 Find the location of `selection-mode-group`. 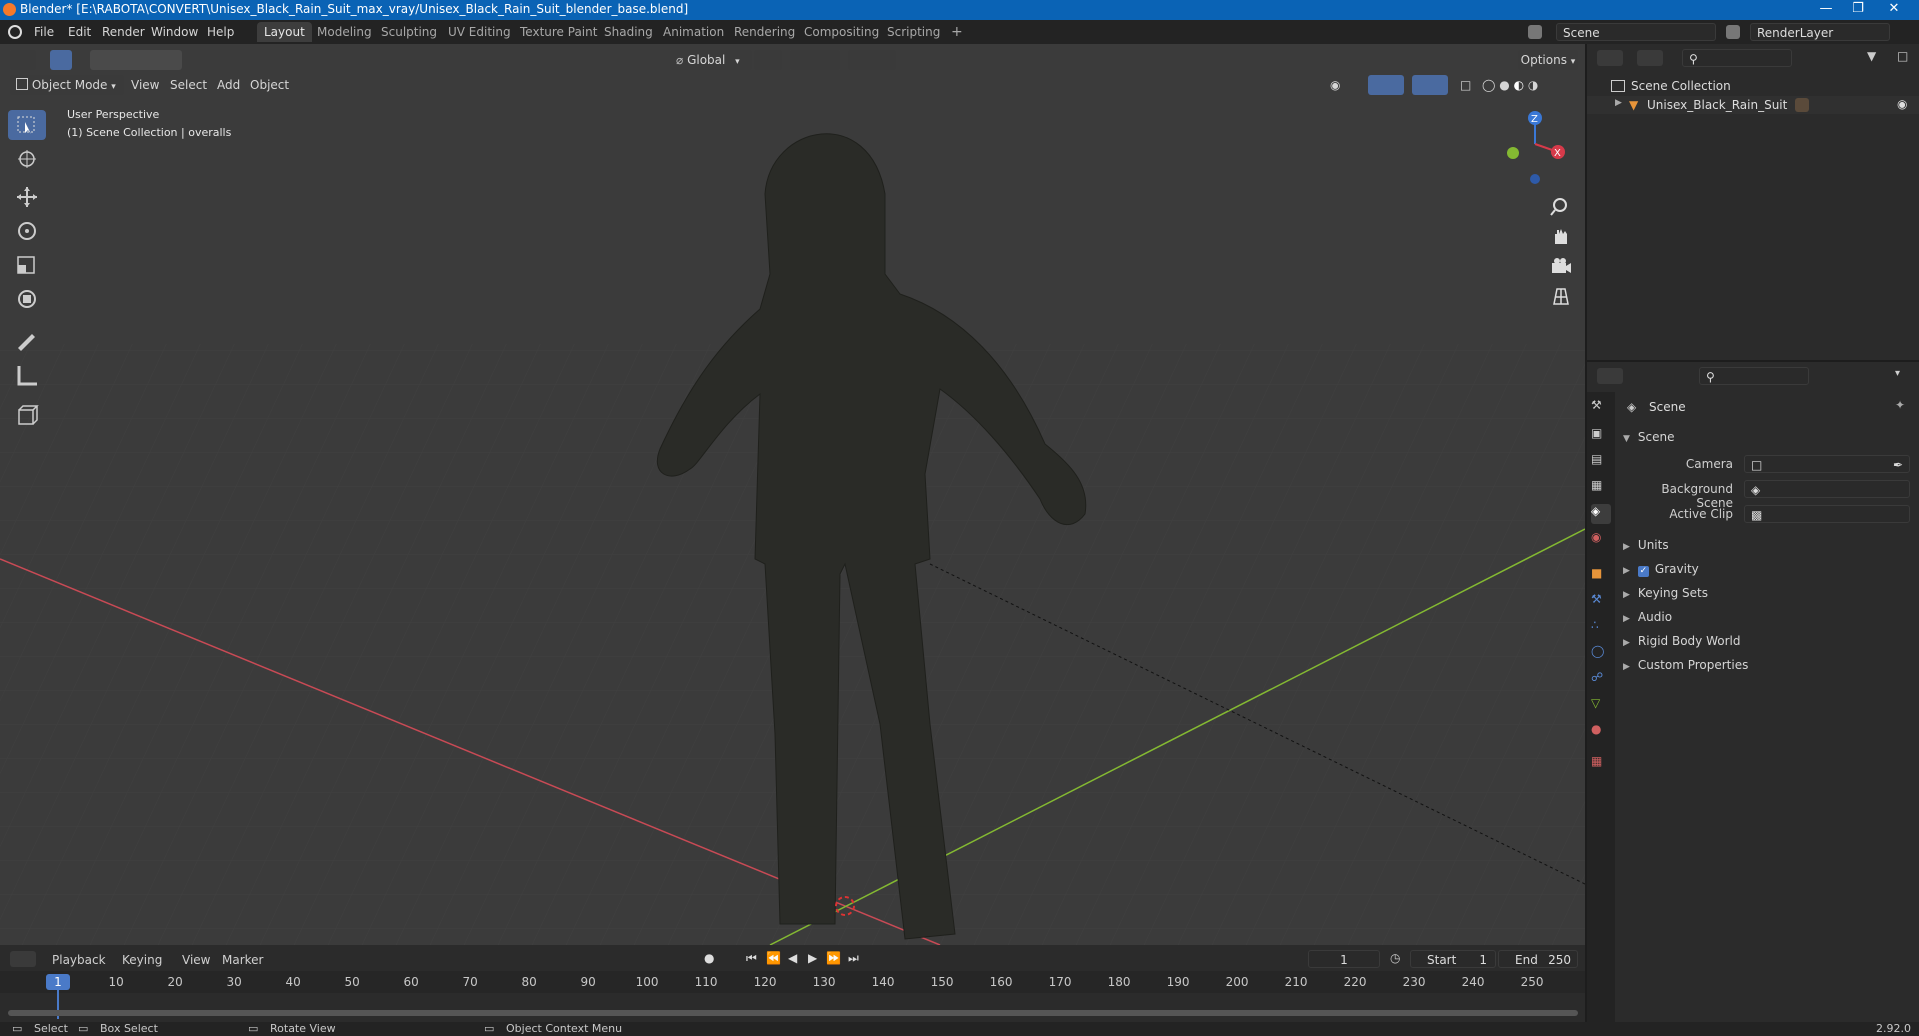

selection-mode-group is located at coordinates (136, 60).